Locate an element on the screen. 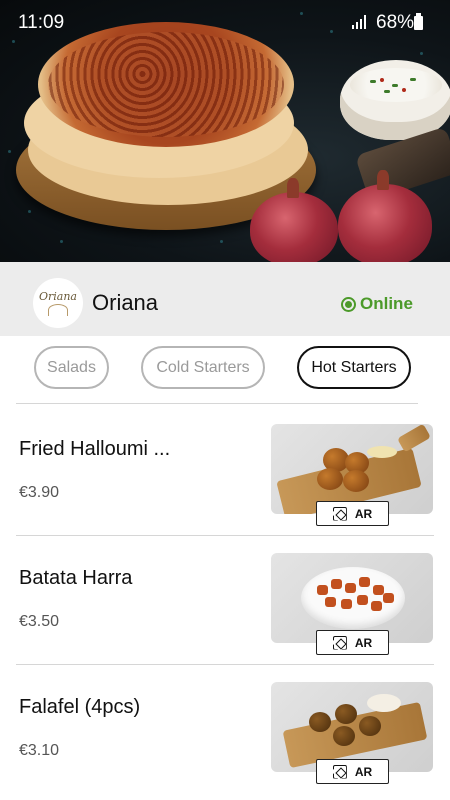  online-dot-icon is located at coordinates (348, 304).